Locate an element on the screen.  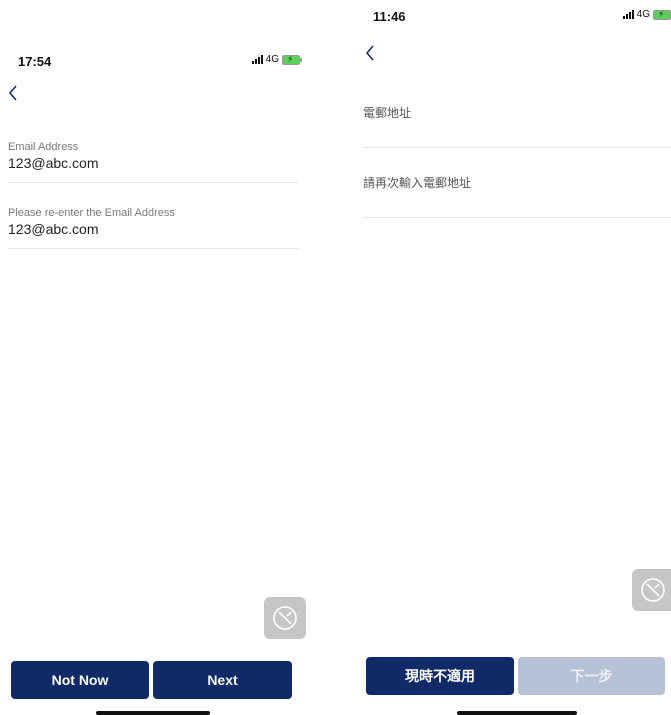
email-field: Email Address 123@abc.com is located at coordinates (153, 162).